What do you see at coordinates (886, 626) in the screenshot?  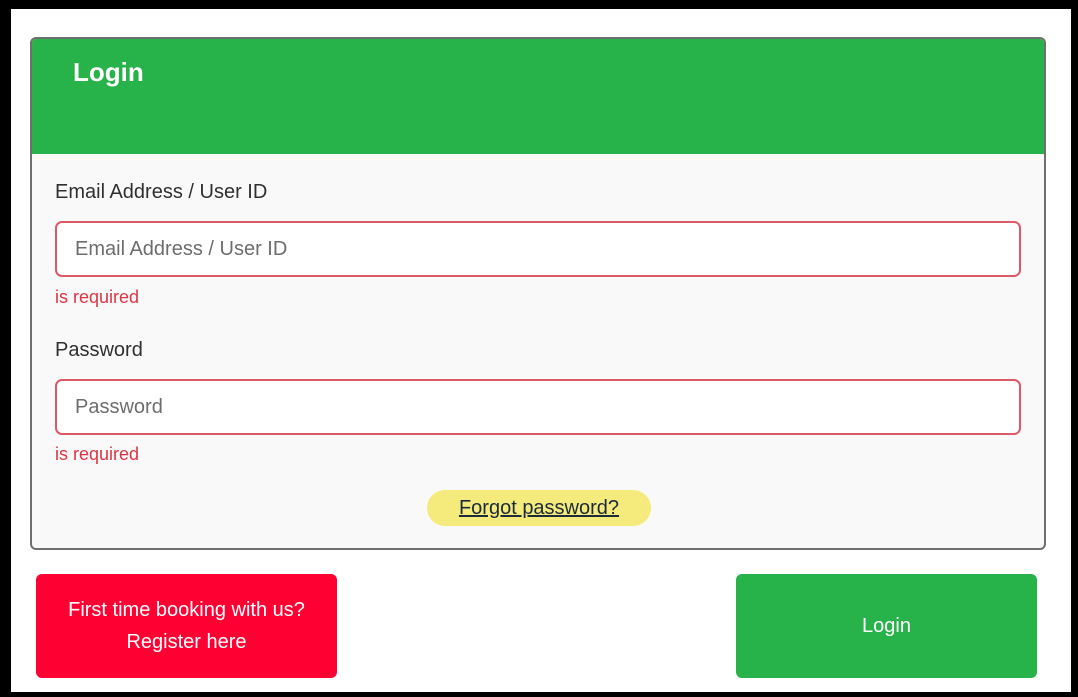 I see `login-button: Login` at bounding box center [886, 626].